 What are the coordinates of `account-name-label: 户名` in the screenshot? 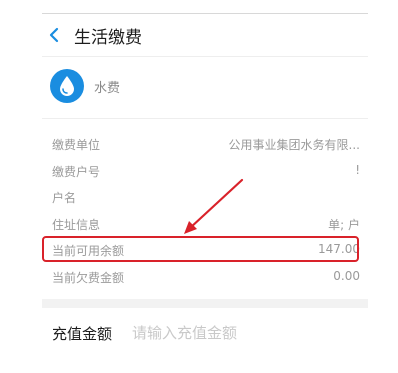 It's located at (64, 198).